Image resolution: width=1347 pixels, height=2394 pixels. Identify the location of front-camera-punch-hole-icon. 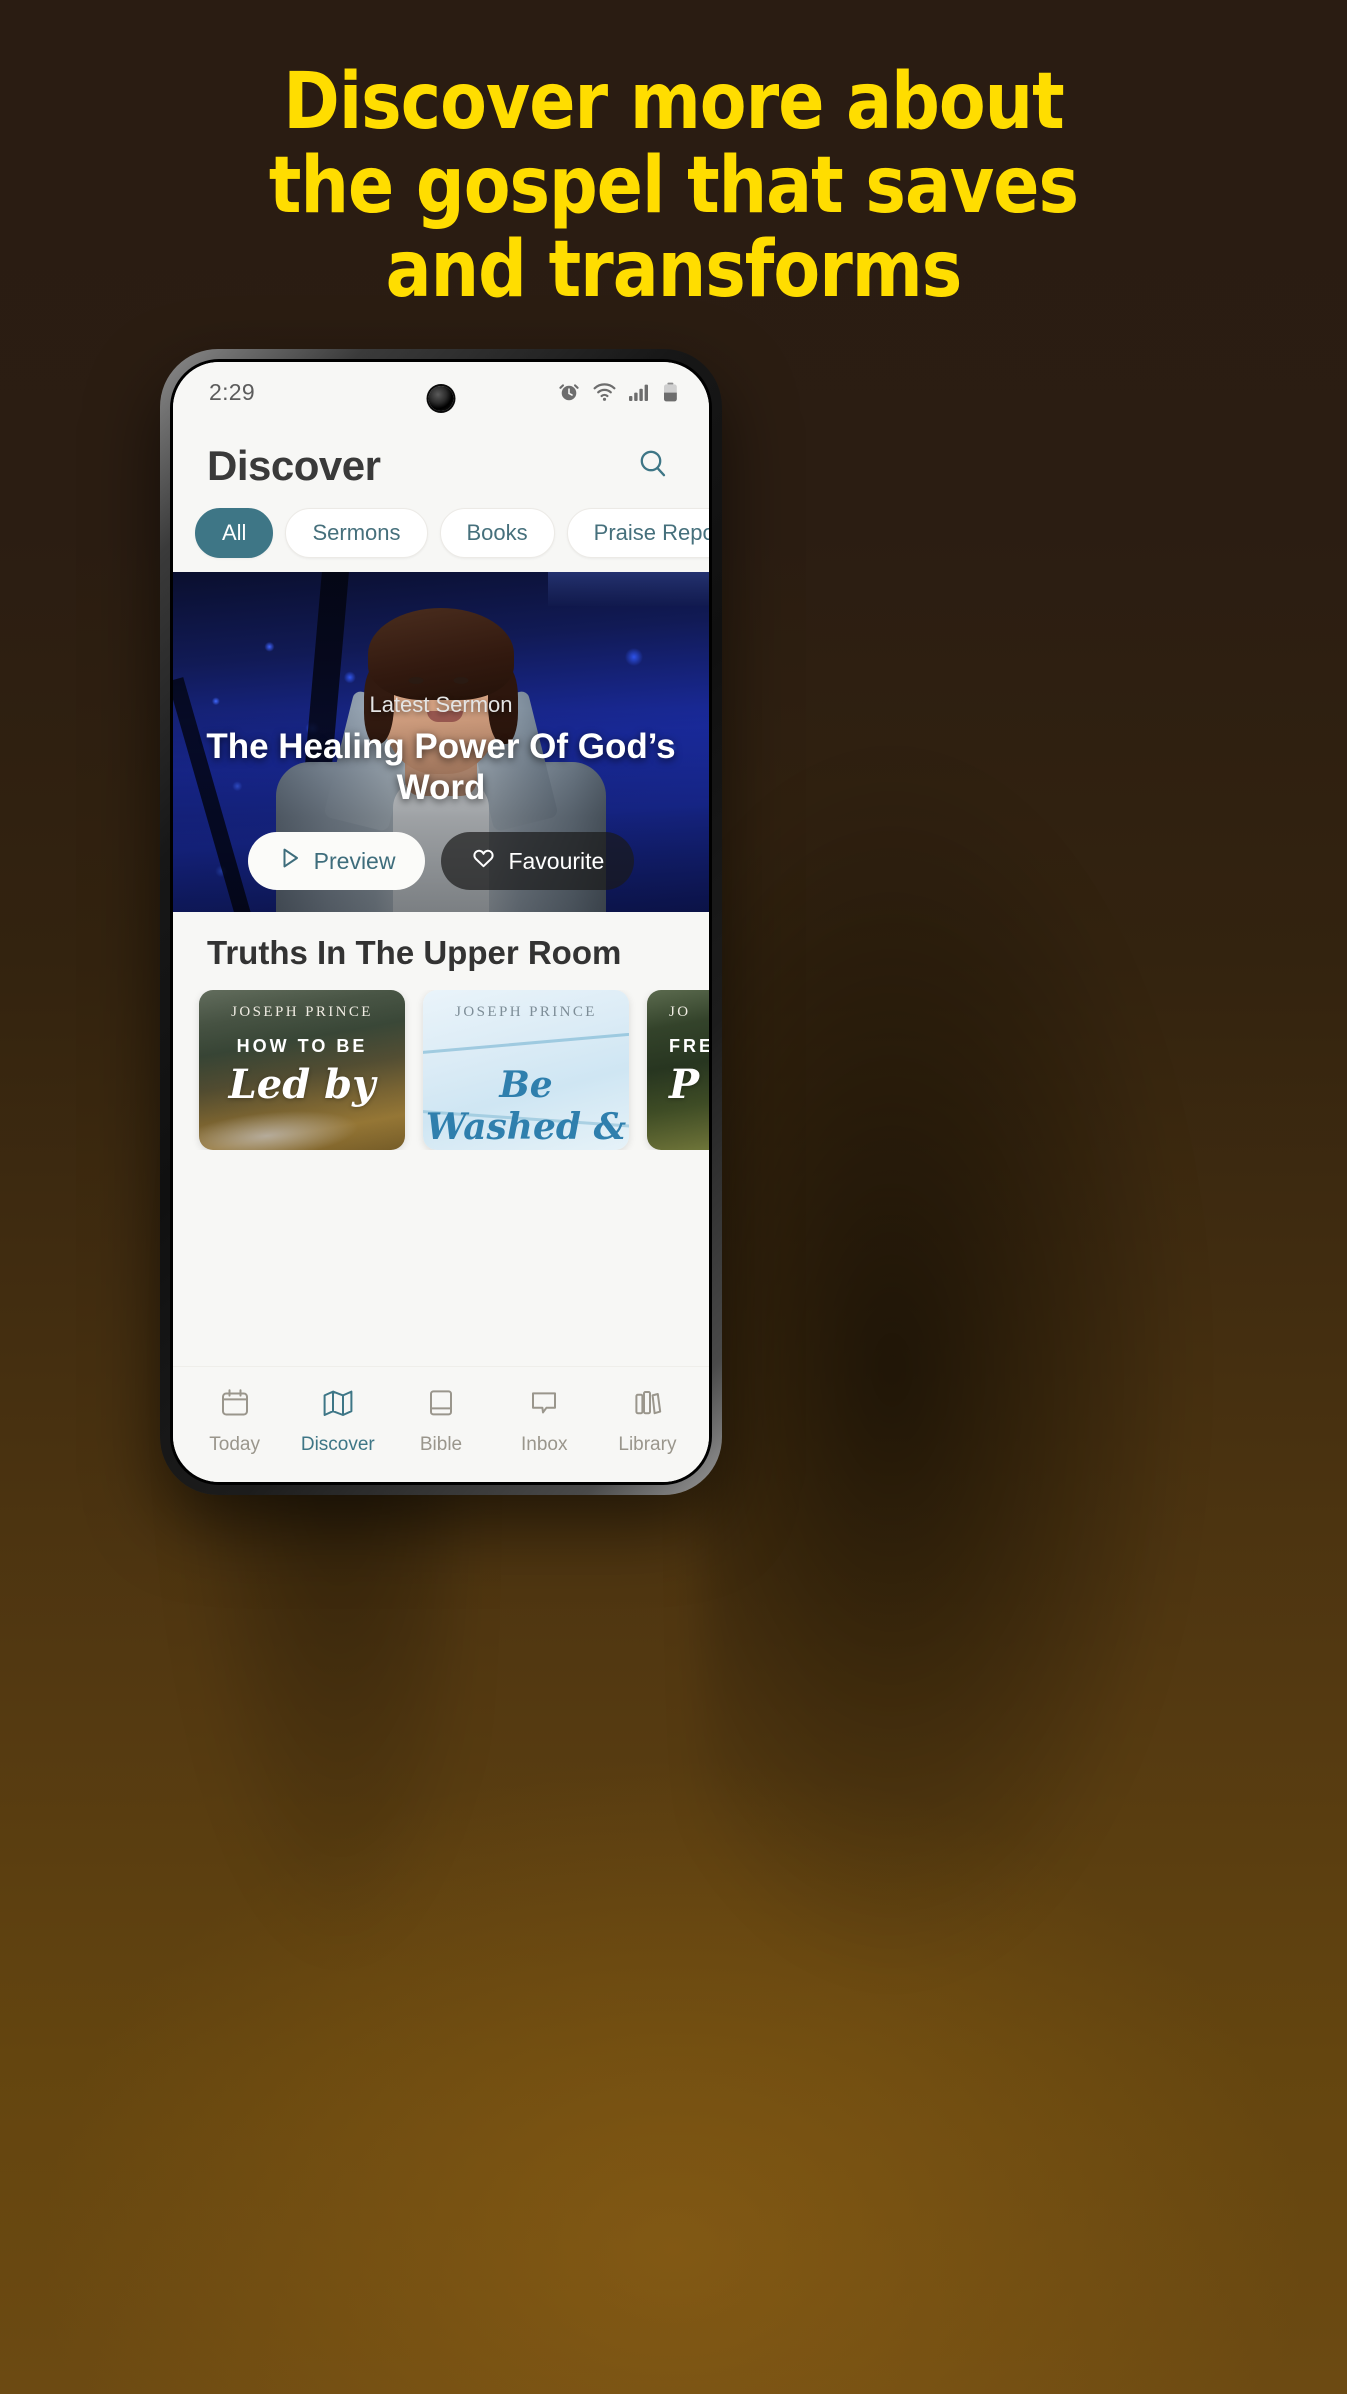
(441, 398).